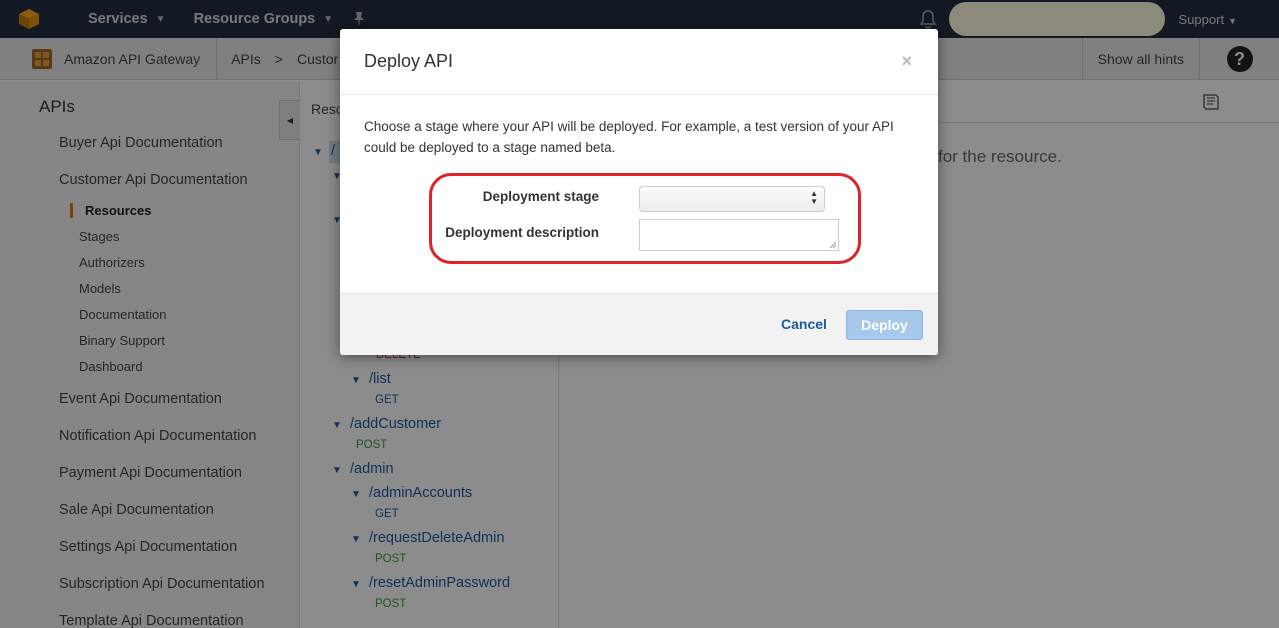 Image resolution: width=1279 pixels, height=628 pixels. What do you see at coordinates (639, 324) in the screenshot?
I see `dialog-footer: Cancel Deploy` at bounding box center [639, 324].